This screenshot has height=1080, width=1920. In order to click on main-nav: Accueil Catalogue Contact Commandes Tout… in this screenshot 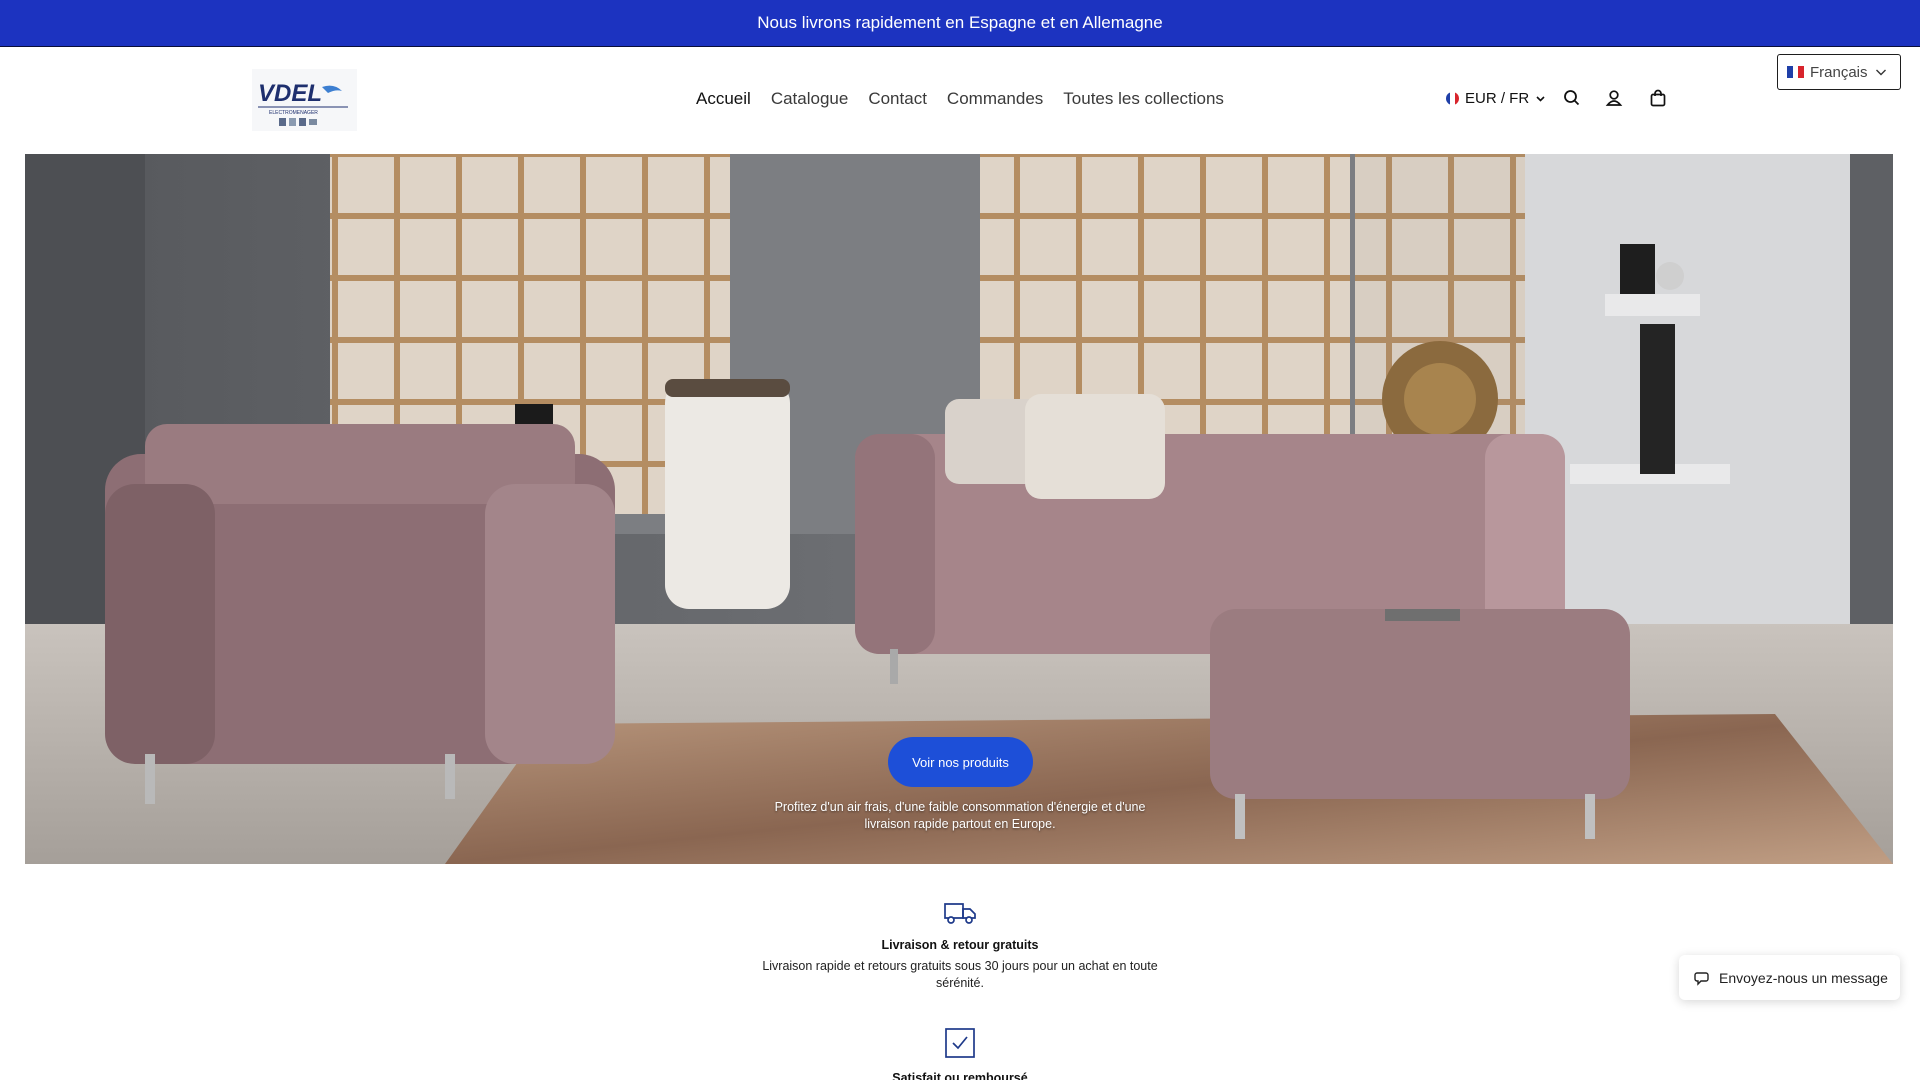, I will do `click(960, 99)`.